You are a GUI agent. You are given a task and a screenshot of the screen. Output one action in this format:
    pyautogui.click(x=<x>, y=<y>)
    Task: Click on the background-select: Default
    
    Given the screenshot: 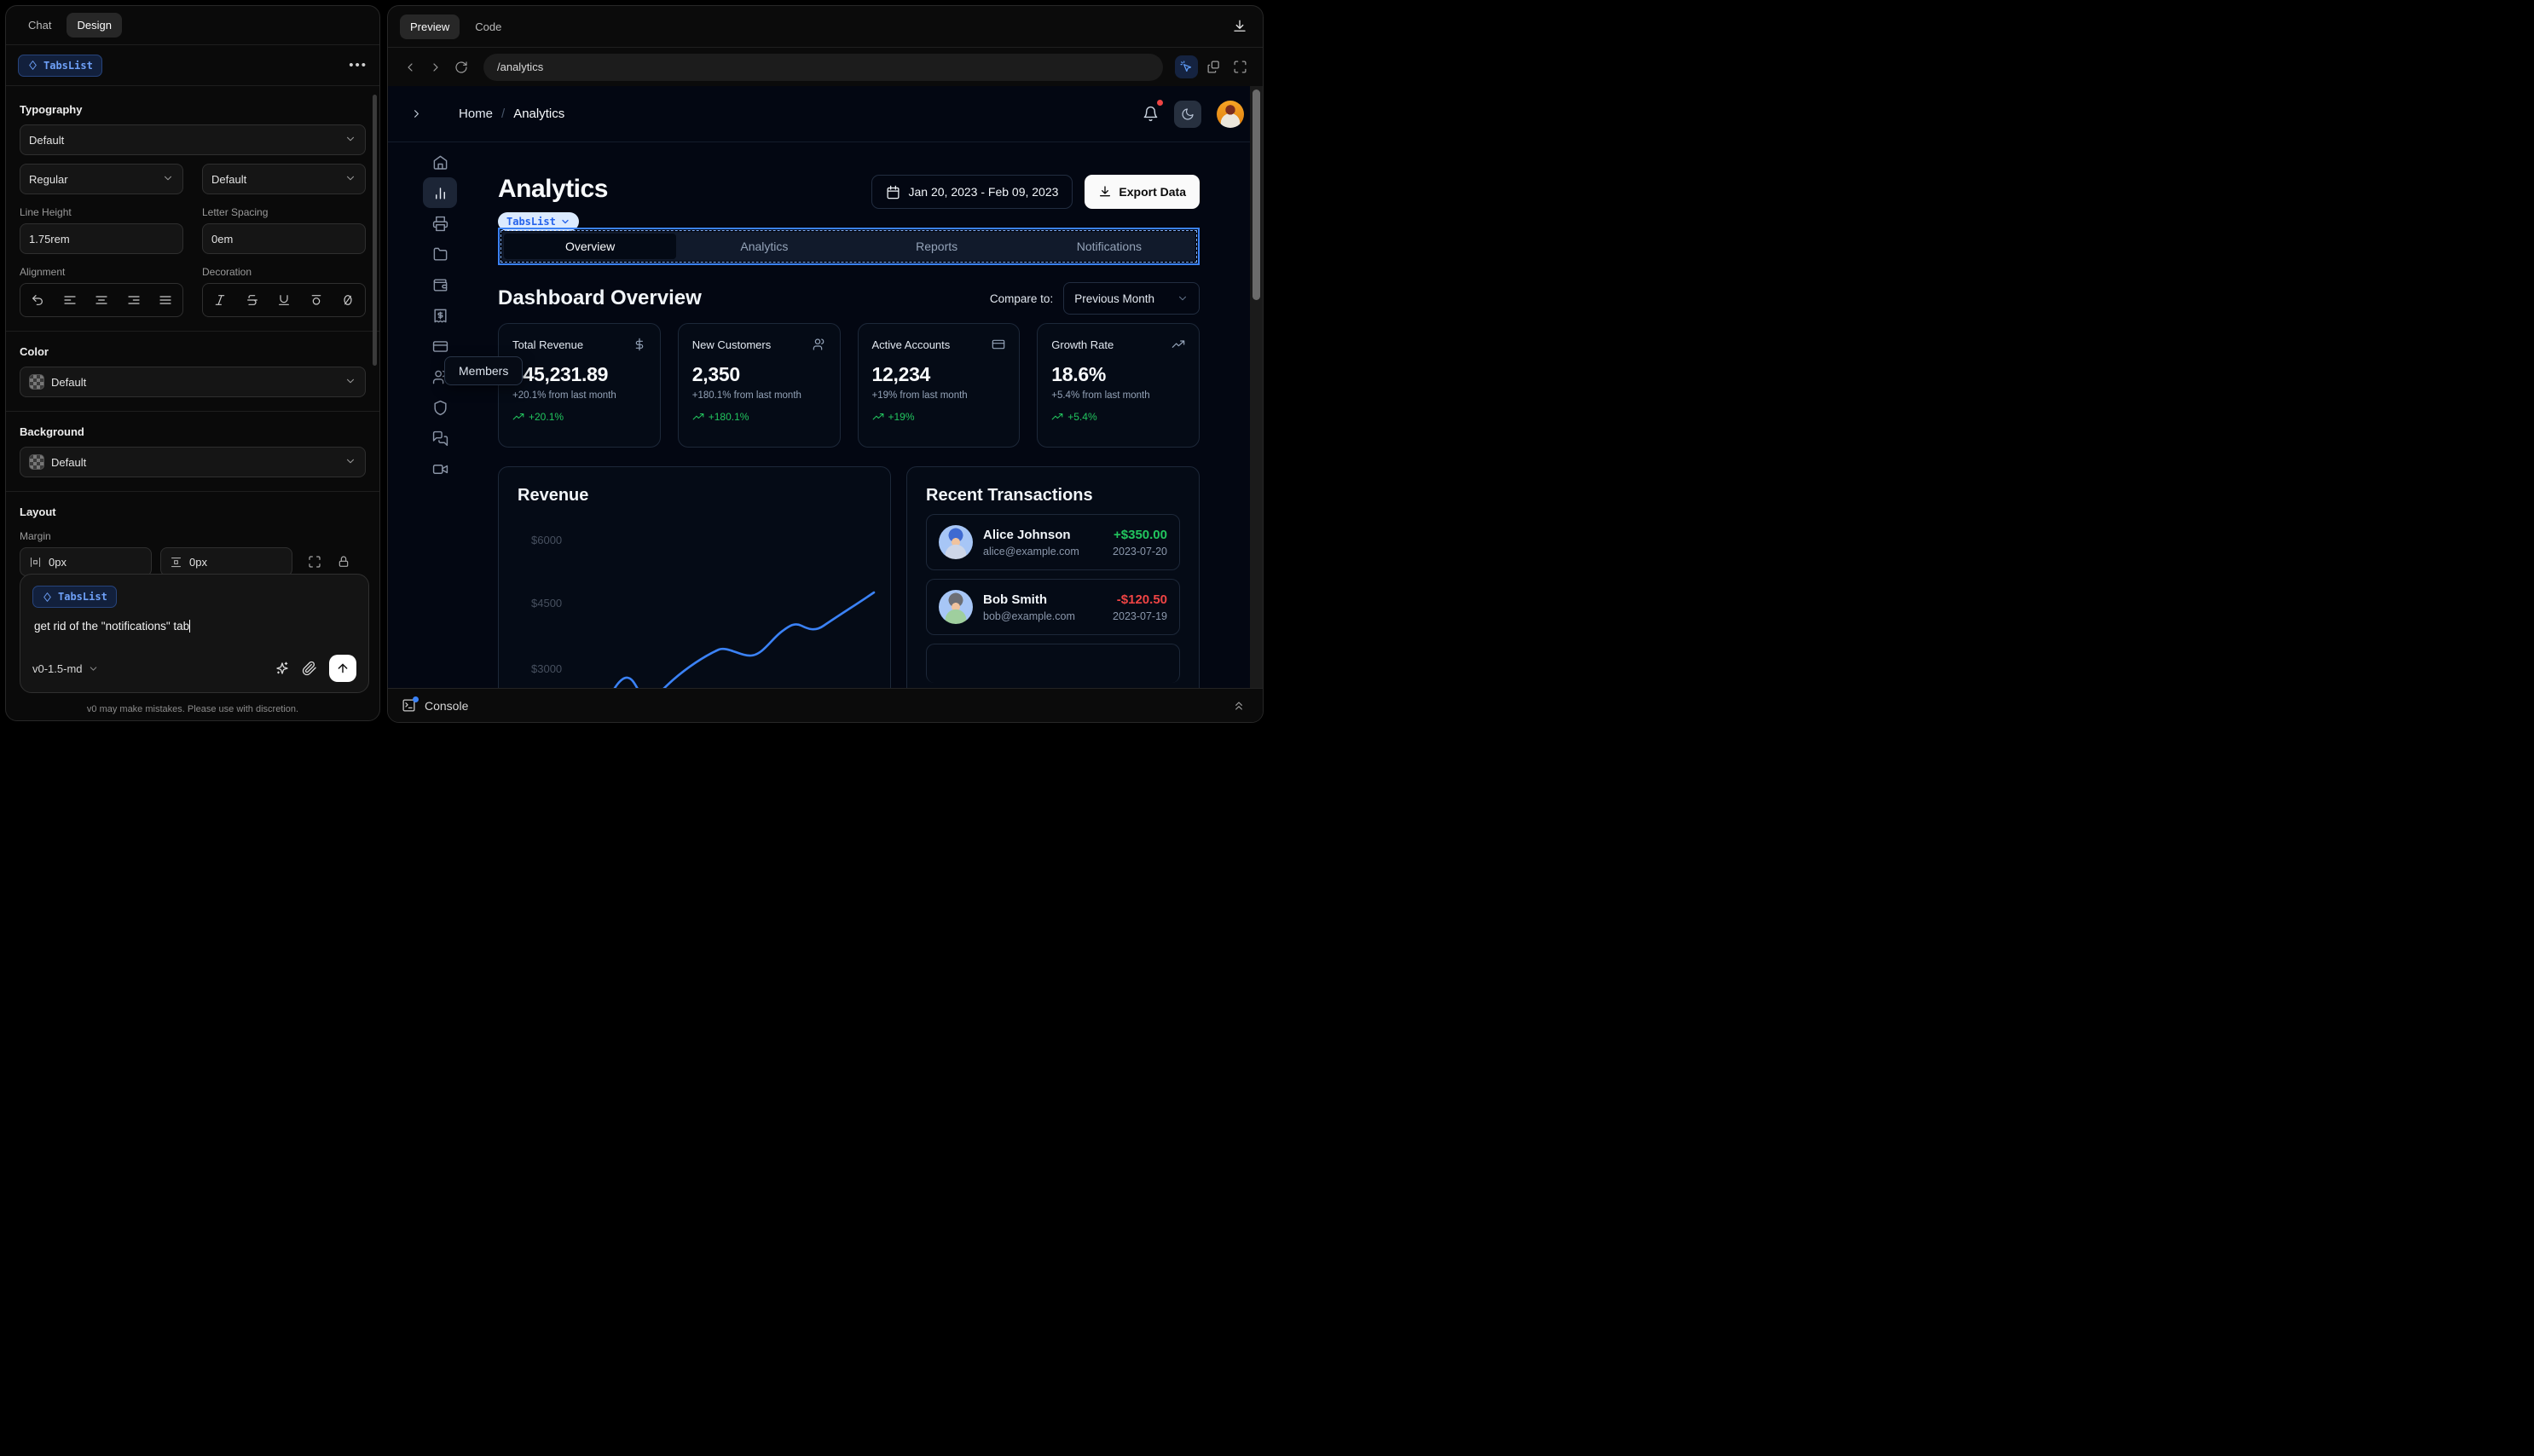 What is the action you would take?
    pyautogui.click(x=193, y=462)
    